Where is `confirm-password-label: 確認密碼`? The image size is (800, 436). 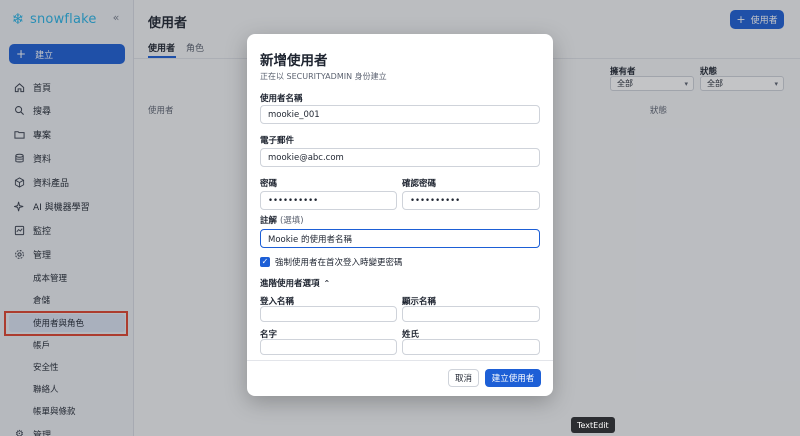
confirm-password-label: 確認密碼 is located at coordinates (419, 184).